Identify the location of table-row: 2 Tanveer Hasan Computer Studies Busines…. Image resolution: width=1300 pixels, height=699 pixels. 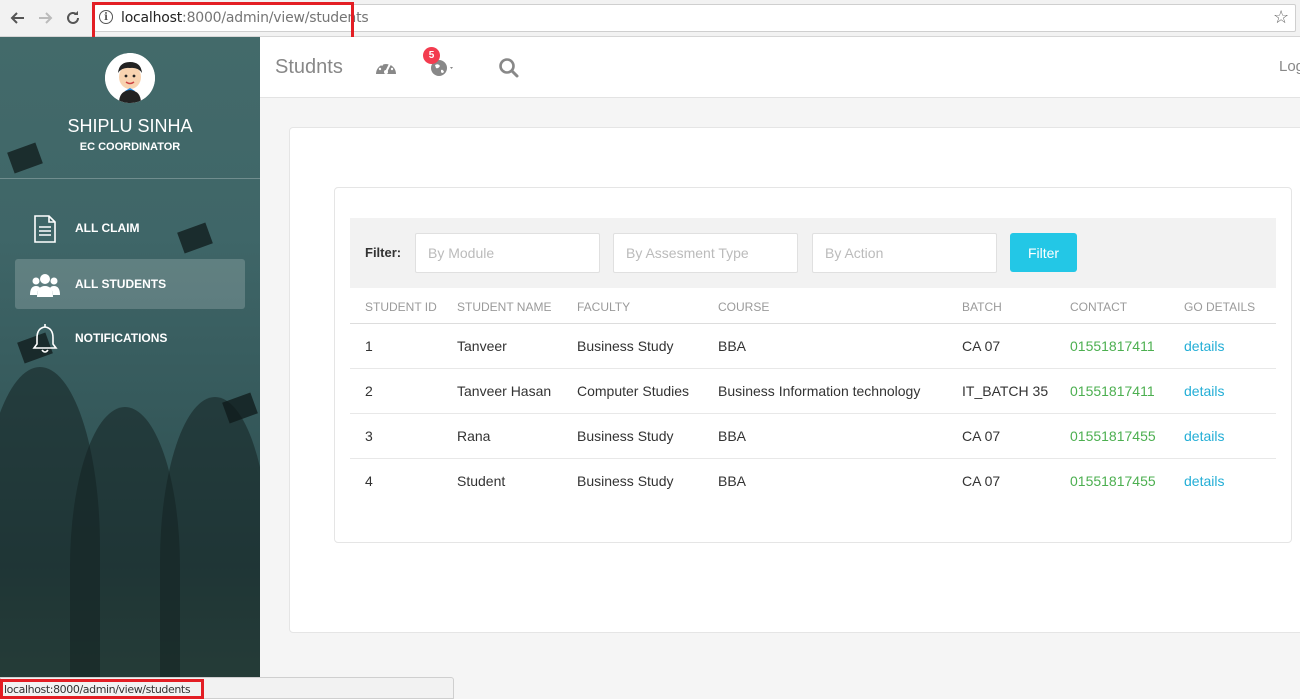
(813, 391).